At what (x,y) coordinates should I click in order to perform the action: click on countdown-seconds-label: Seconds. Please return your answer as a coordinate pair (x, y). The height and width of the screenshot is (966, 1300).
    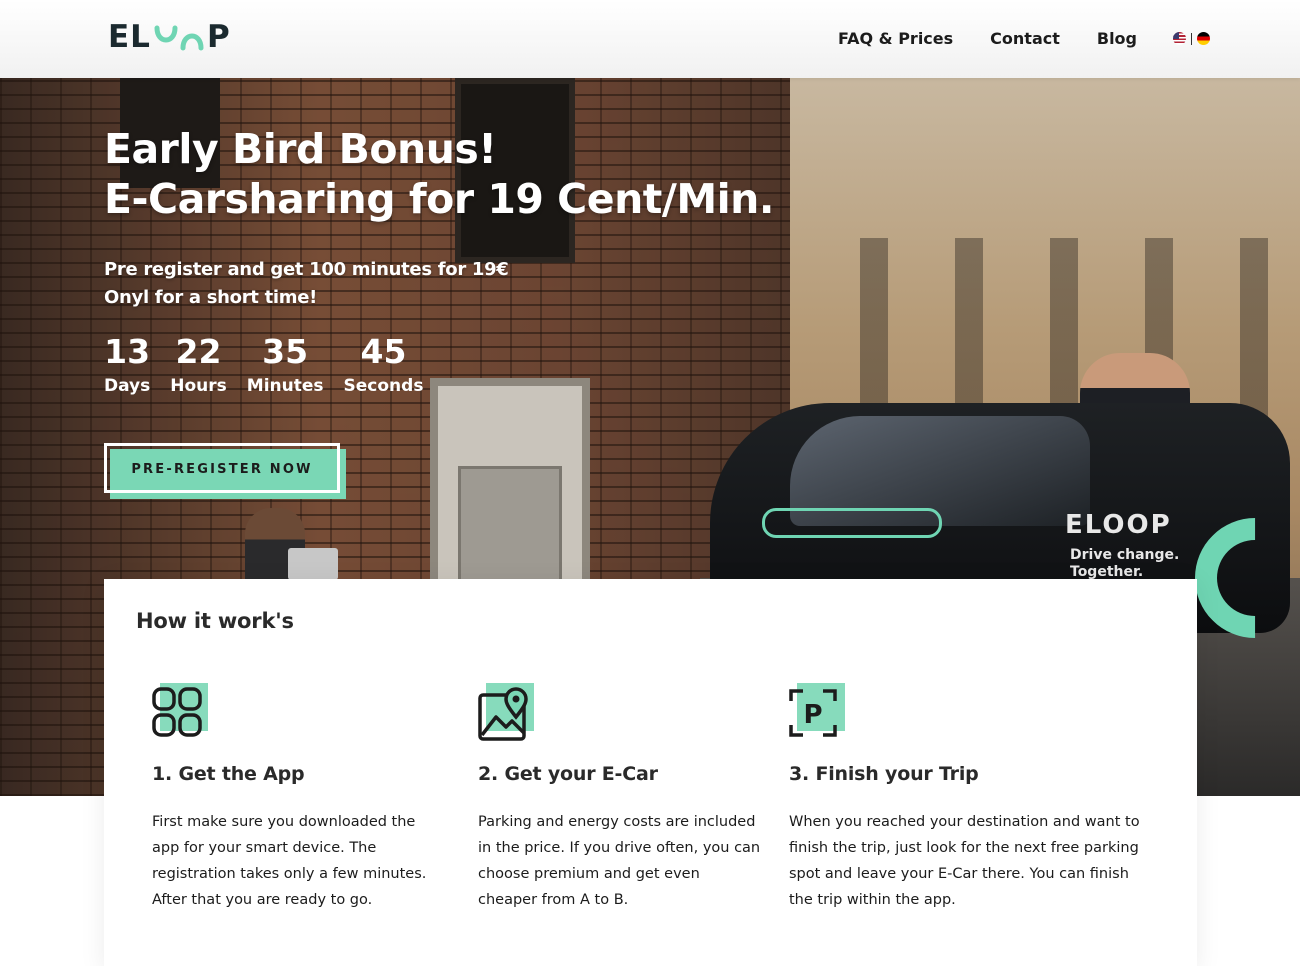
    Looking at the image, I should click on (383, 386).